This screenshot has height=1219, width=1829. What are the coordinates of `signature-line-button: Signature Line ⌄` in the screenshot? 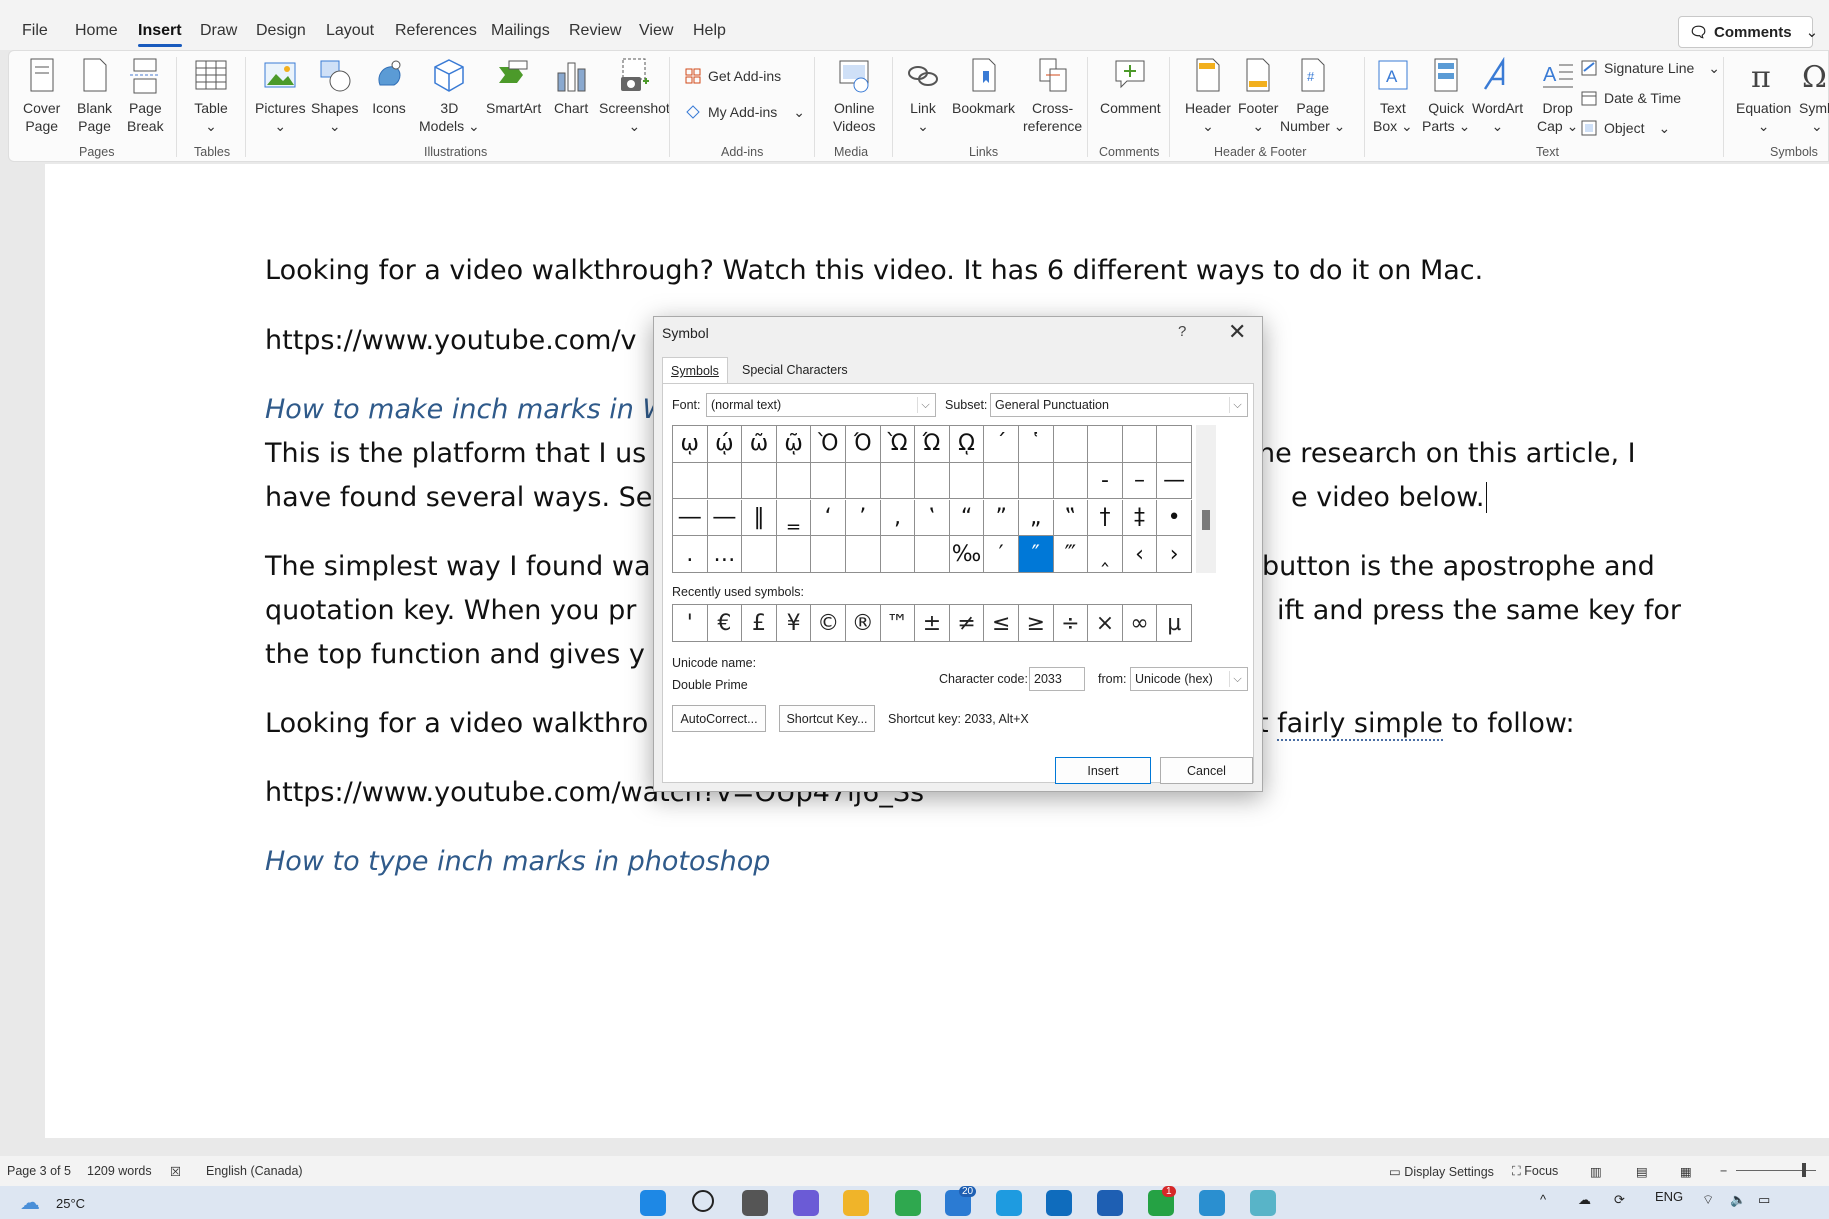 It's located at (1650, 68).